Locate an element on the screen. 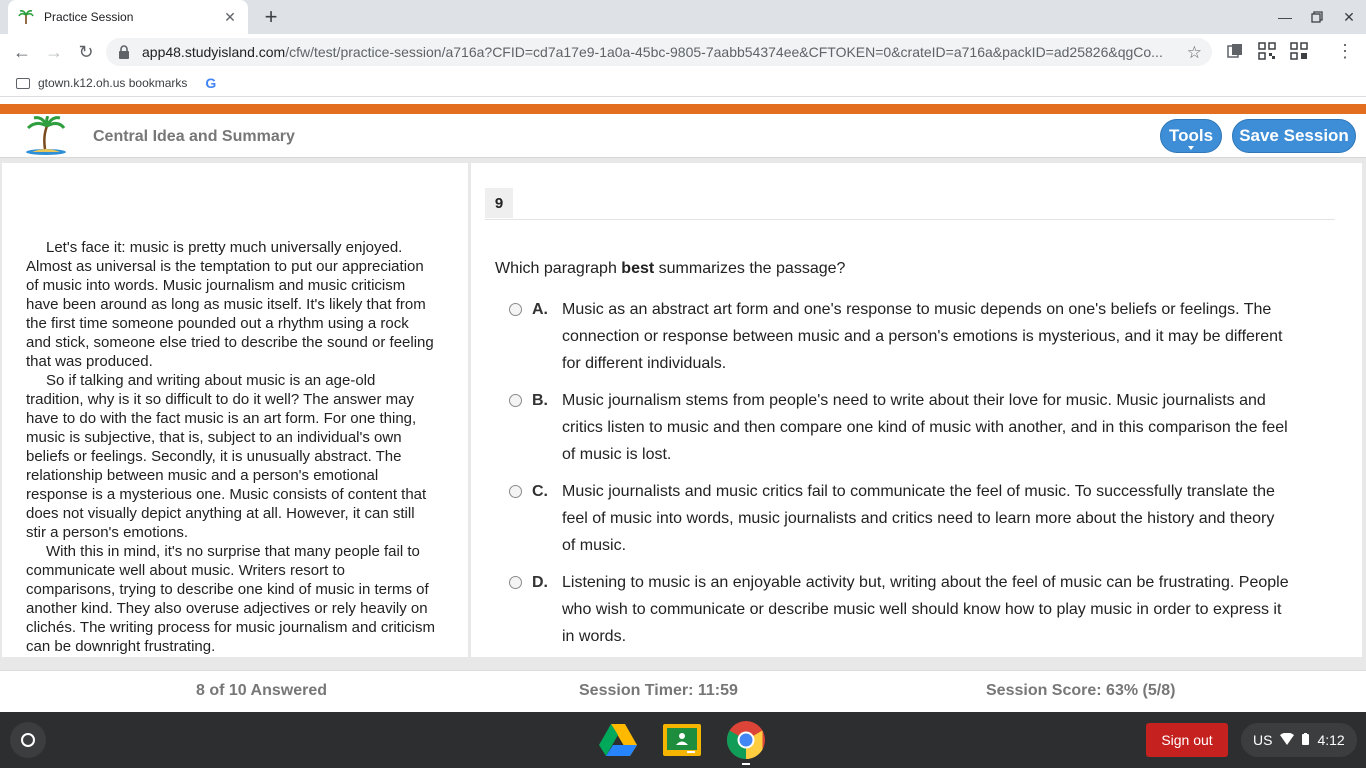 Image resolution: width=1366 pixels, height=768 pixels. battery-icon is located at coordinates (1306, 740).